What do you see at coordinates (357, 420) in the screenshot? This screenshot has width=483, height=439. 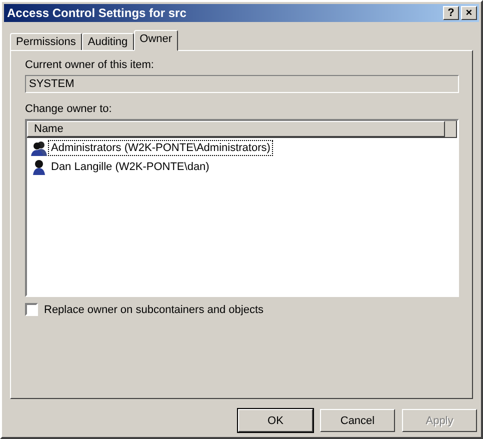 I see `dialog-button: Cancel` at bounding box center [357, 420].